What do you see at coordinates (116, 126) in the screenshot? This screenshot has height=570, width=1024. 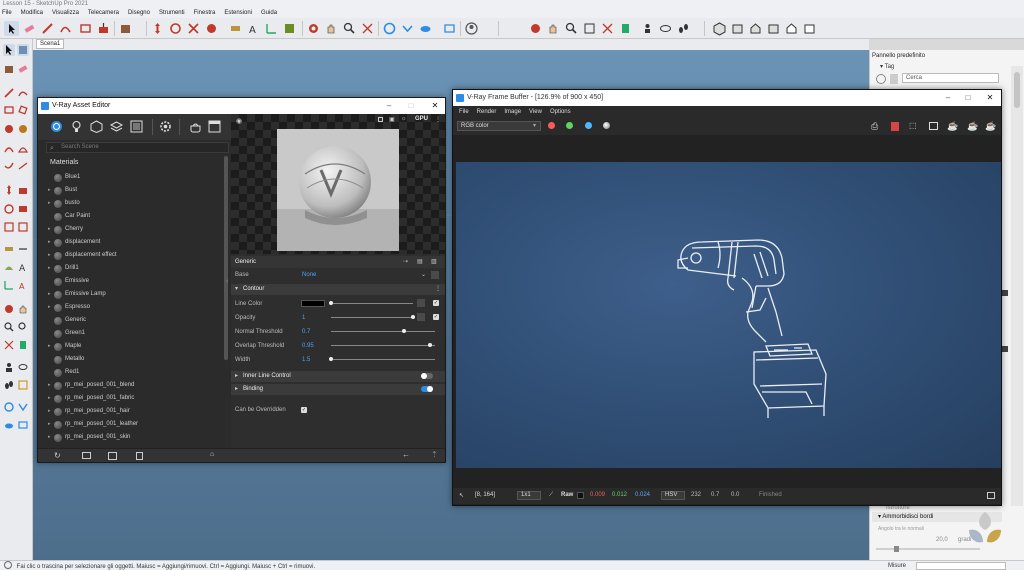 I see `textures-category-icon` at bounding box center [116, 126].